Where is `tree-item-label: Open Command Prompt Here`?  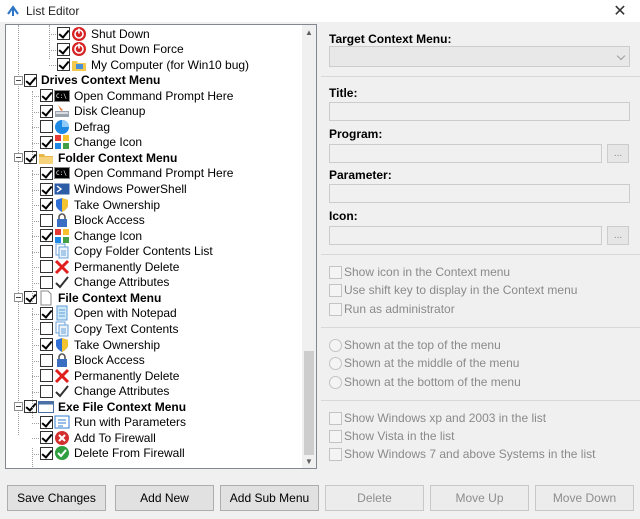
tree-item-label: Open Command Prompt Here is located at coordinates (154, 173).